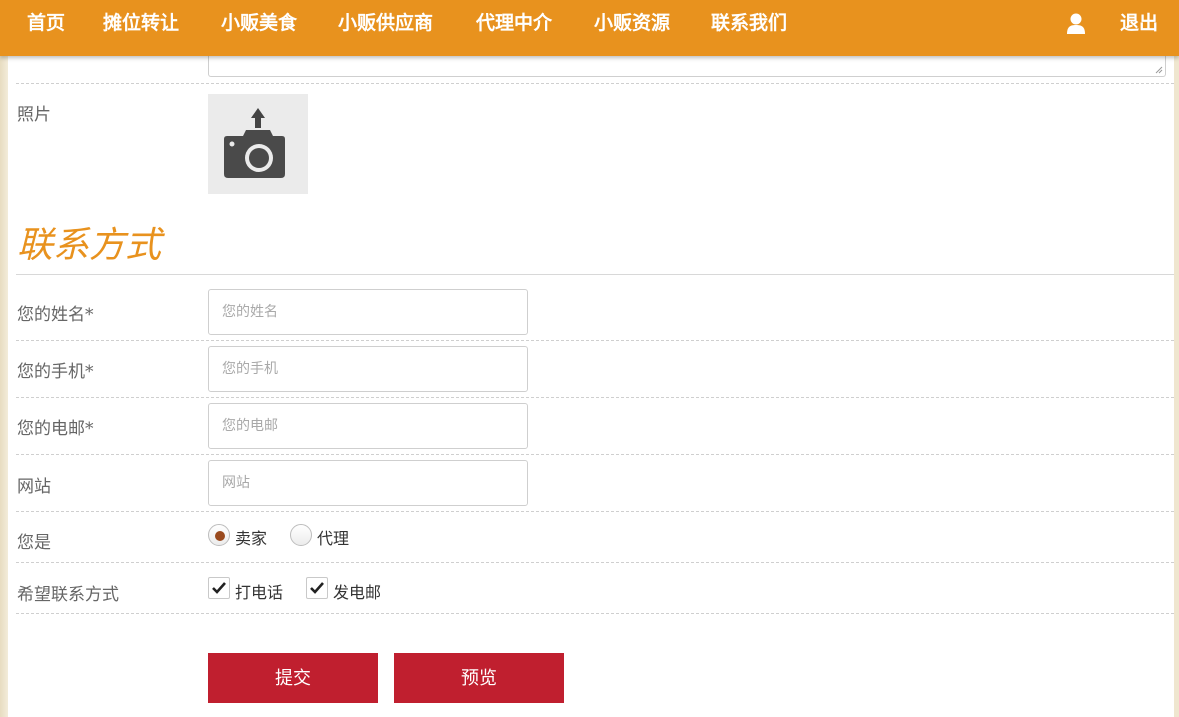 The height and width of the screenshot is (717, 1179). What do you see at coordinates (55, 315) in the screenshot?
I see `name-label: 您的姓名*` at bounding box center [55, 315].